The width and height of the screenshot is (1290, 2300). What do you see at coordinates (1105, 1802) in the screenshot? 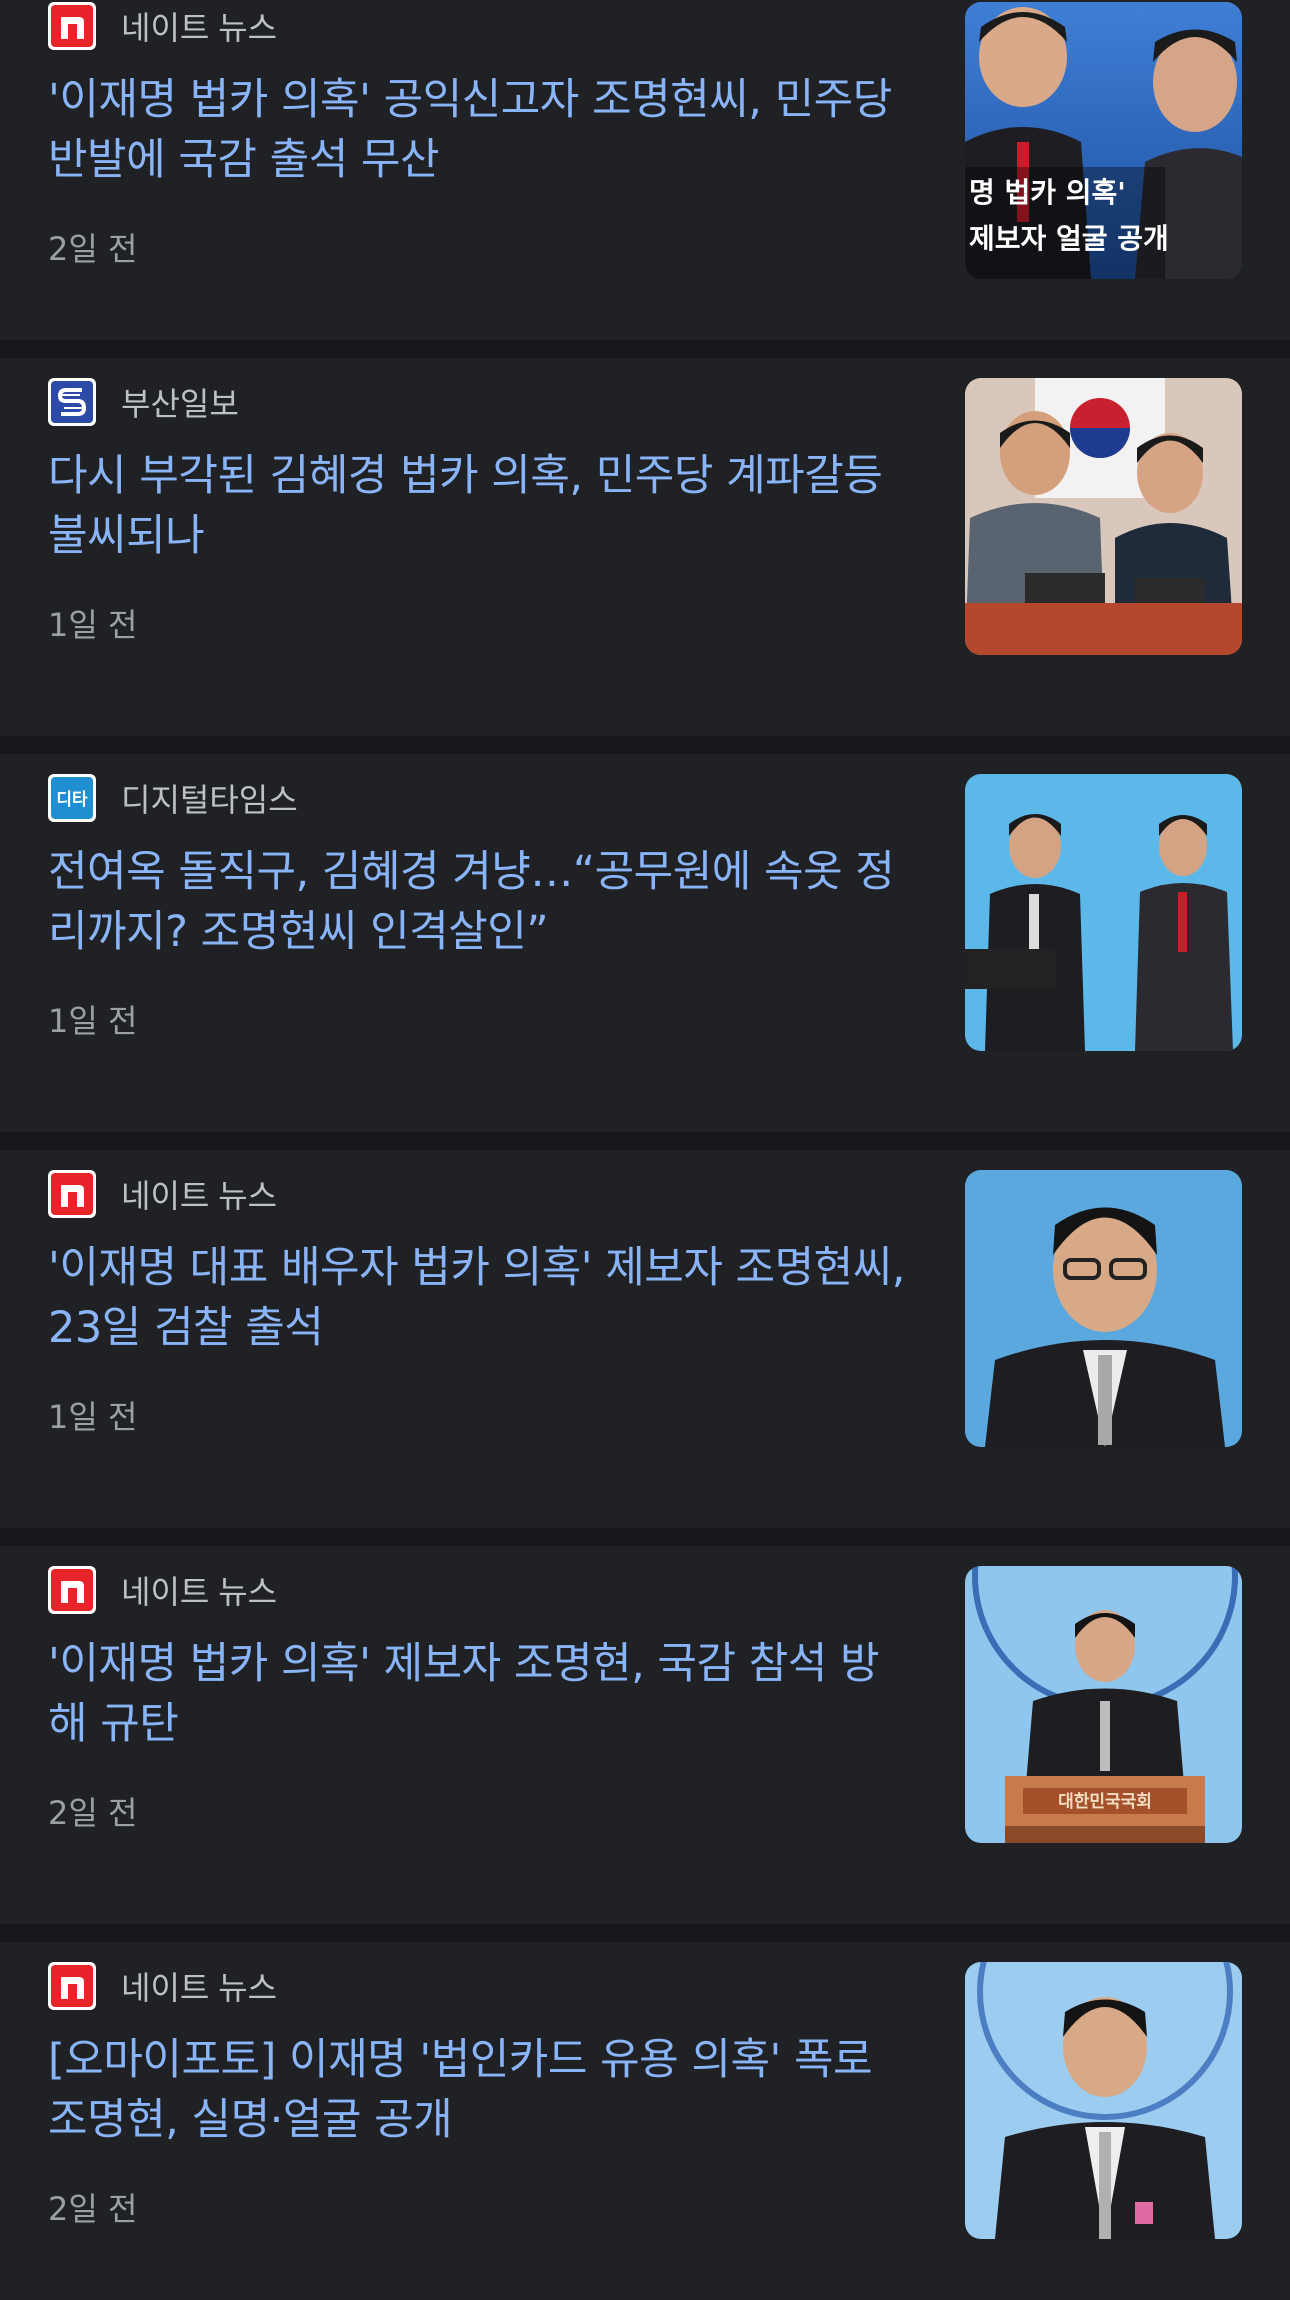
I see `thumb-sign: 대한민국국회` at bounding box center [1105, 1802].